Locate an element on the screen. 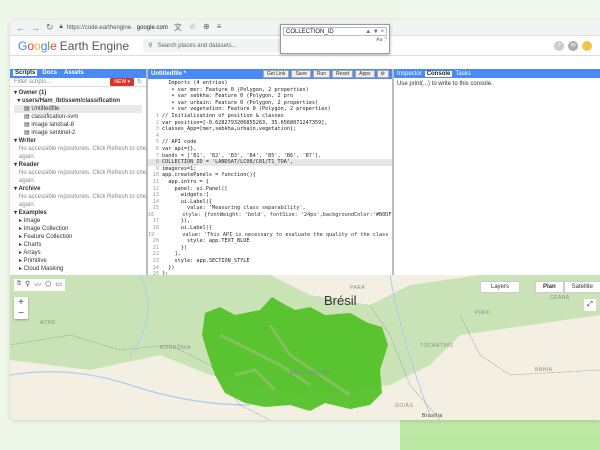  zoom-out-button: − is located at coordinates (21, 313).